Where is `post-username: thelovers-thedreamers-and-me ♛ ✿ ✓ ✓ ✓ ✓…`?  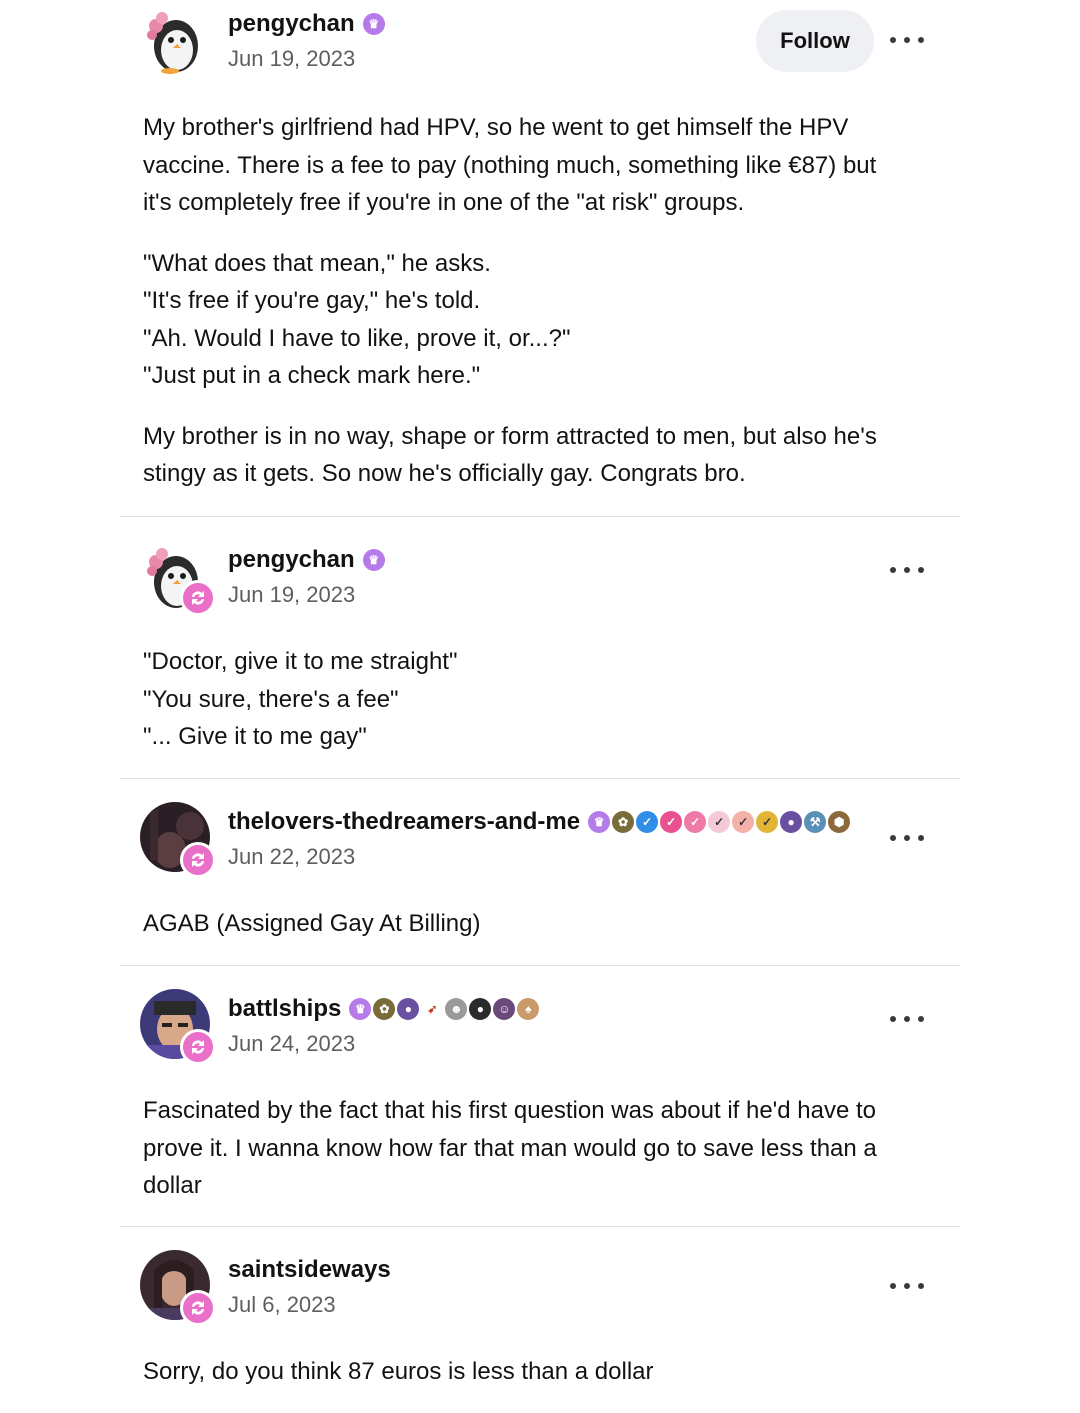
post-username: thelovers-thedreamers-and-me ♛ ✿ ✓ ✓ ✓ ✓… is located at coordinates (539, 822).